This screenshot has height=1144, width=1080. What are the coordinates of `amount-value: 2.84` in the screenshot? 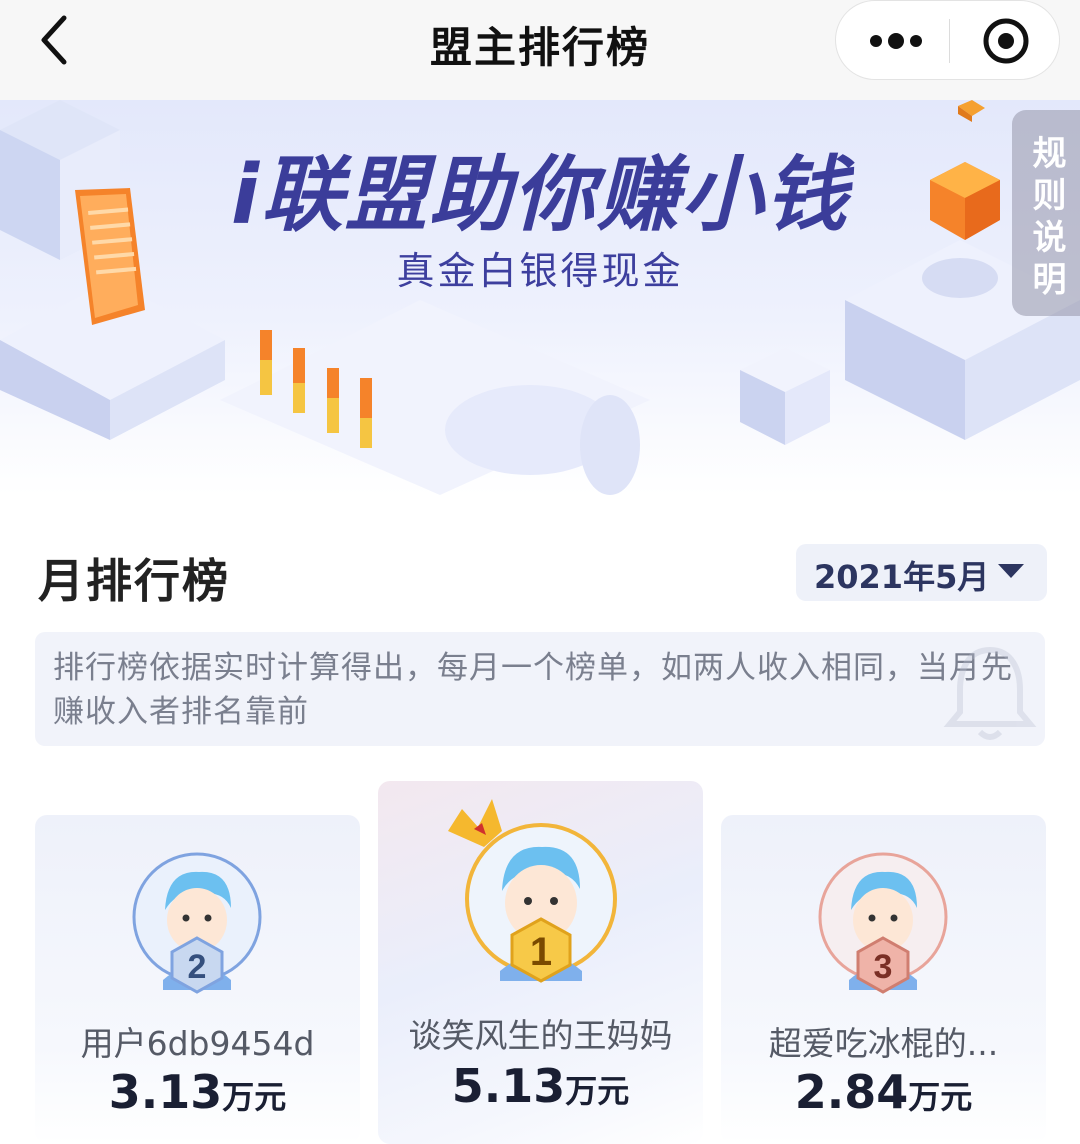 It's located at (851, 1092).